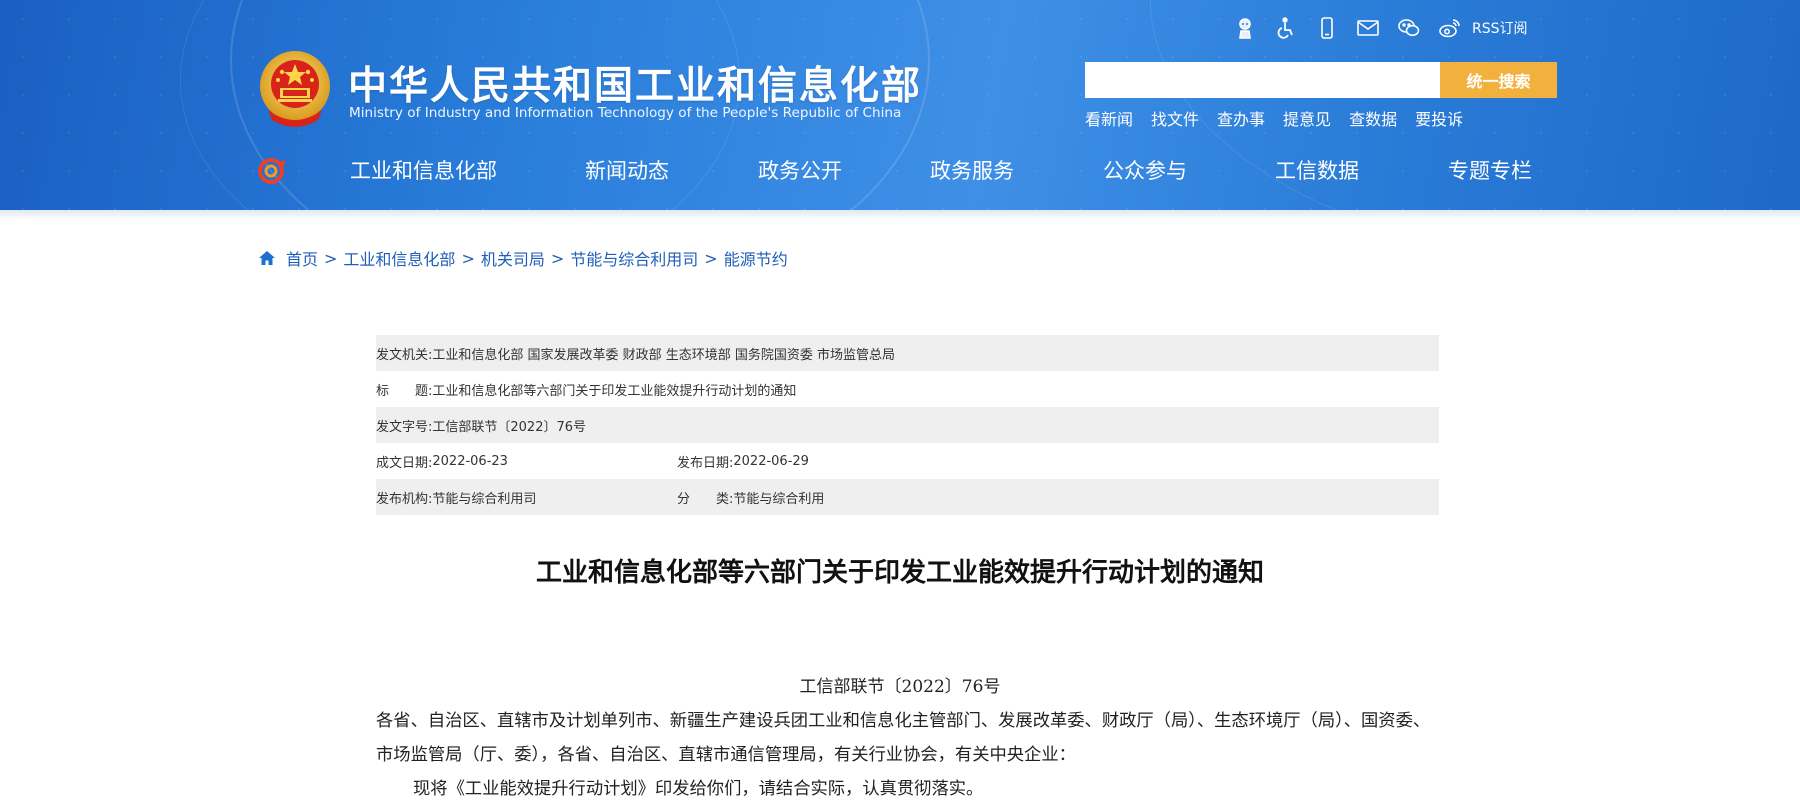  What do you see at coordinates (423, 170) in the screenshot?
I see `nav-miit: 工业和信息化部` at bounding box center [423, 170].